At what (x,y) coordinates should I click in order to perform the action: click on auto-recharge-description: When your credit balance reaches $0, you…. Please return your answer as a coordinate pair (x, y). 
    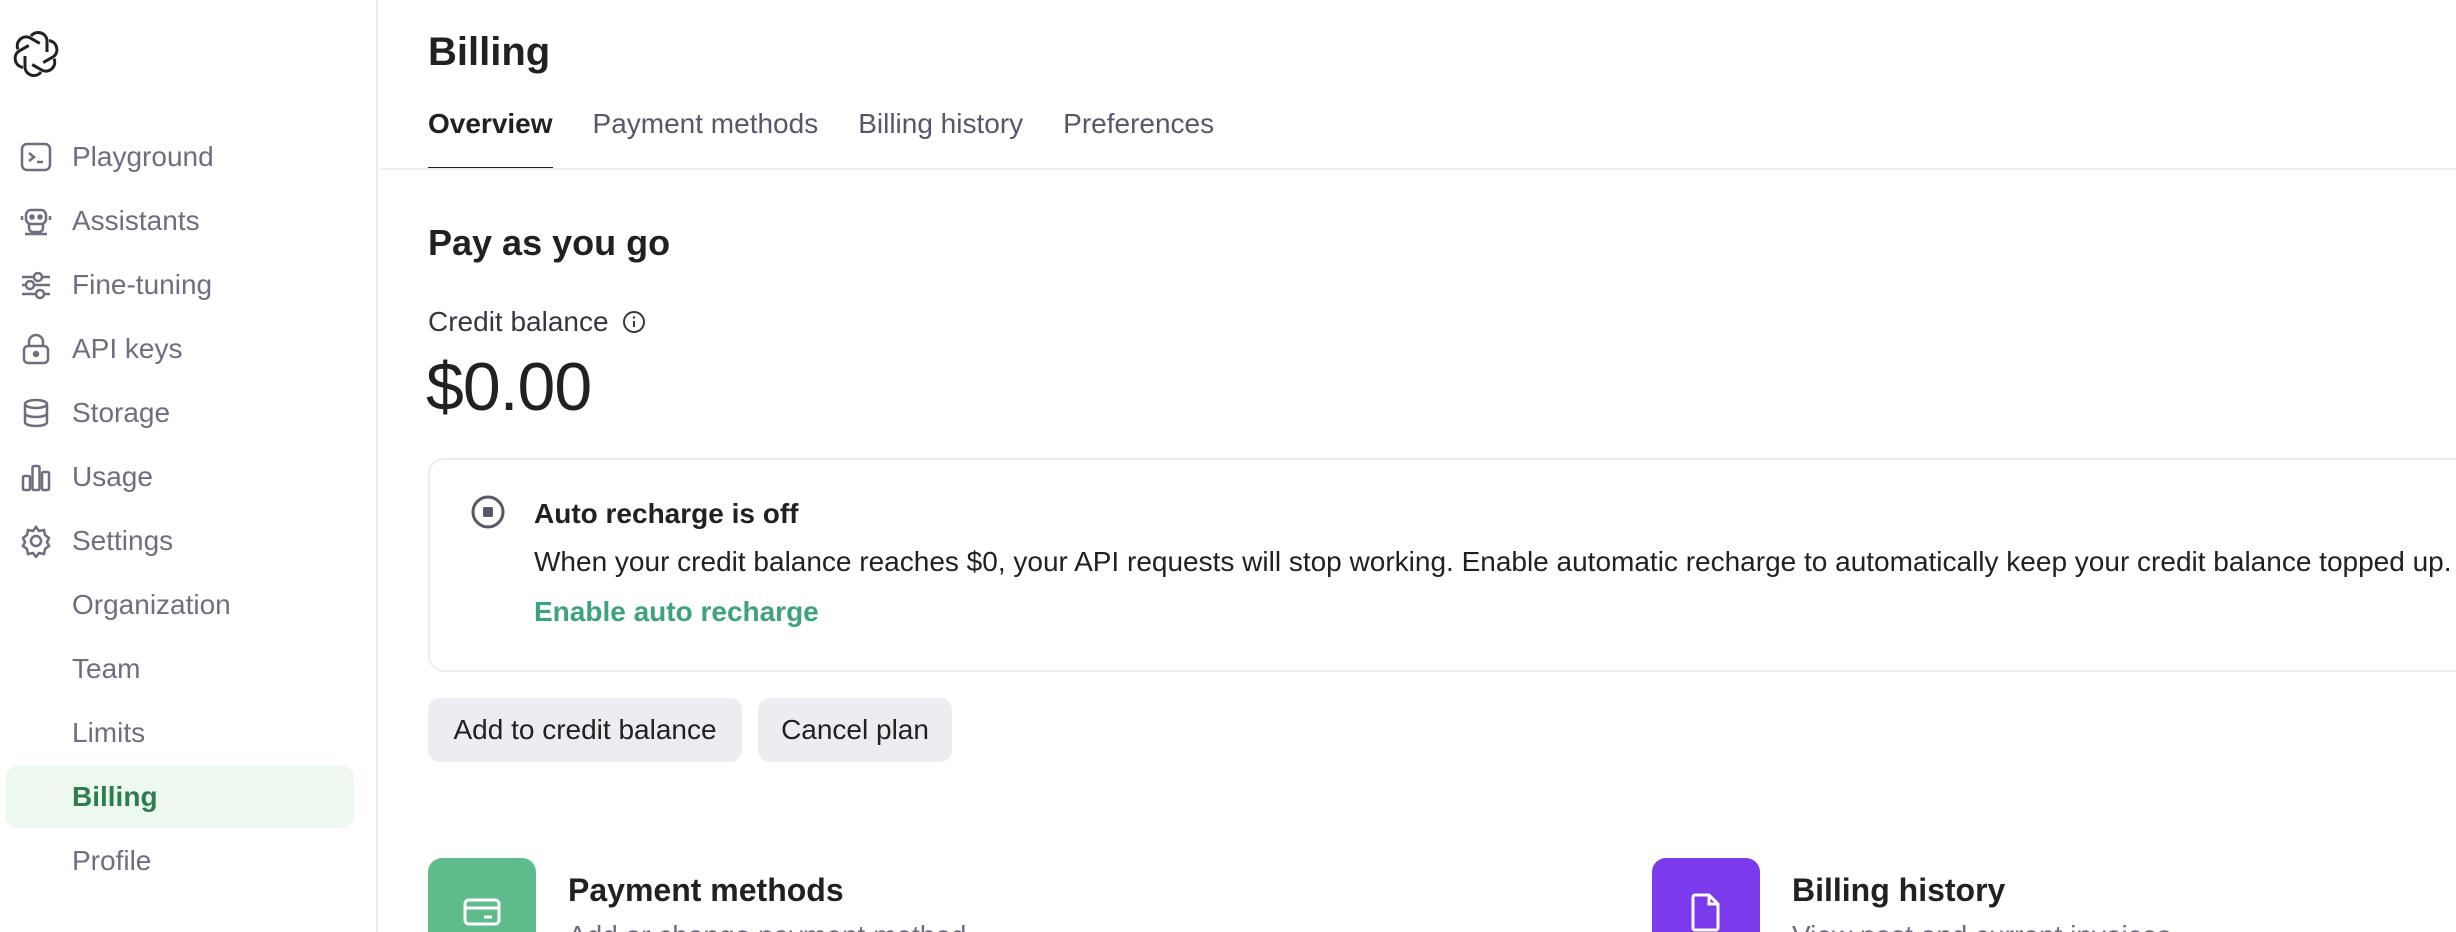
    Looking at the image, I should click on (1493, 561).